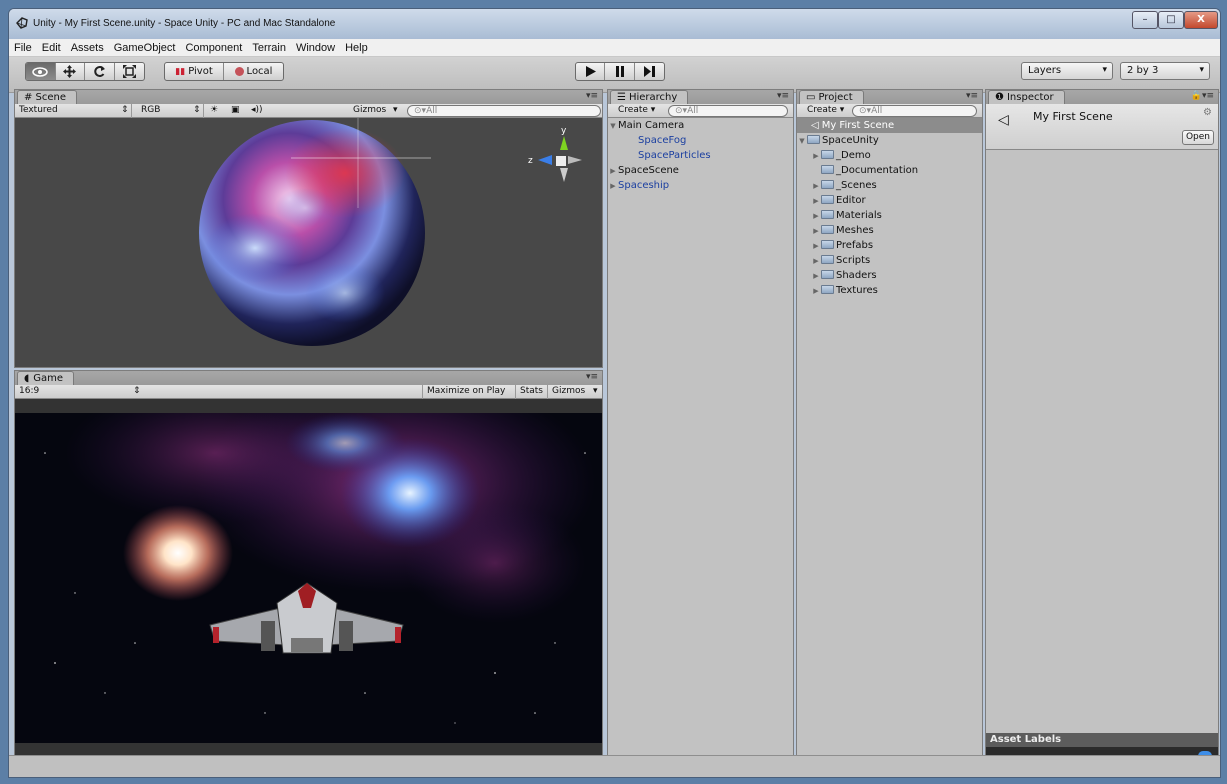  I want to click on unity-scene-icon: ◁, so click(815, 125).